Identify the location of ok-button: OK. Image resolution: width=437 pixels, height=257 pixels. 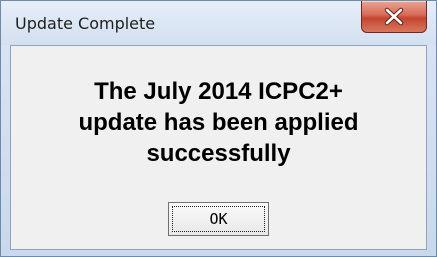
(218, 219).